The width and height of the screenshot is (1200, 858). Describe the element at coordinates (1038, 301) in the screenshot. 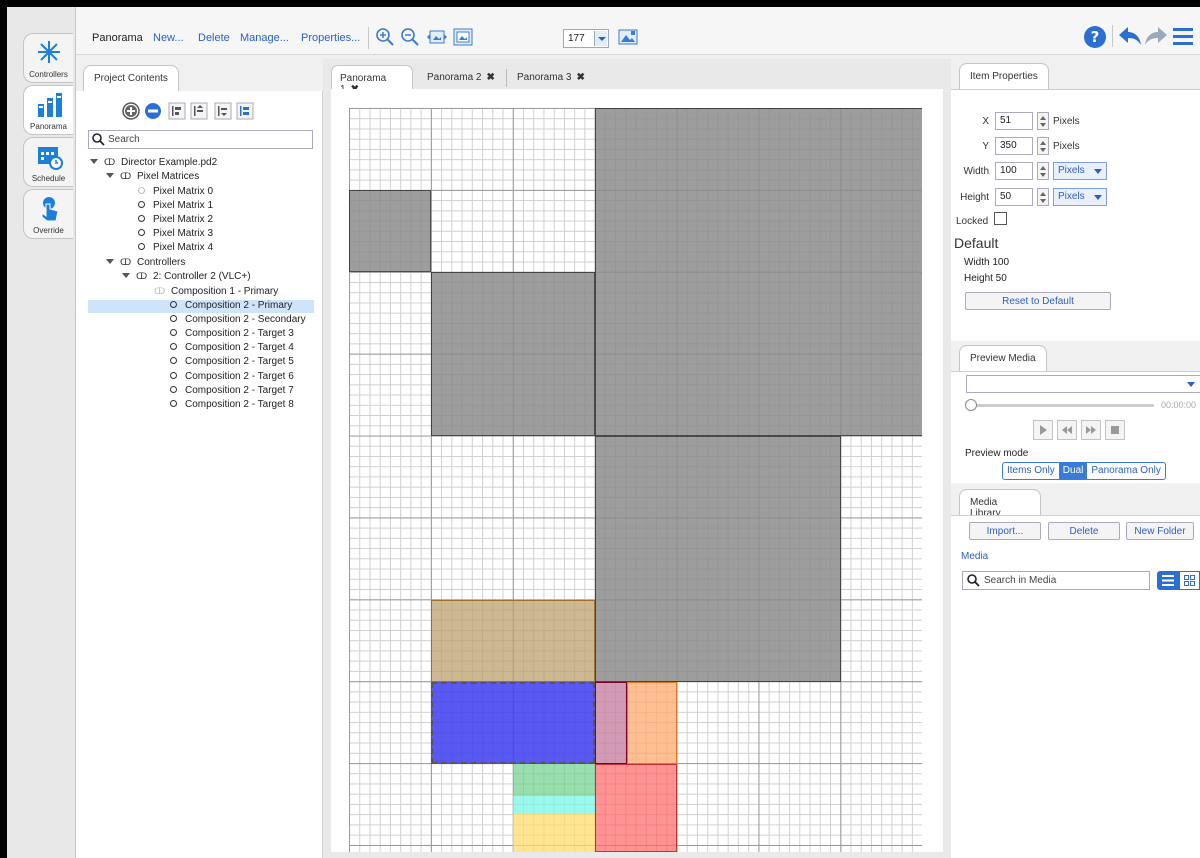

I see `reset-to-default-button: Reset to Default` at that location.